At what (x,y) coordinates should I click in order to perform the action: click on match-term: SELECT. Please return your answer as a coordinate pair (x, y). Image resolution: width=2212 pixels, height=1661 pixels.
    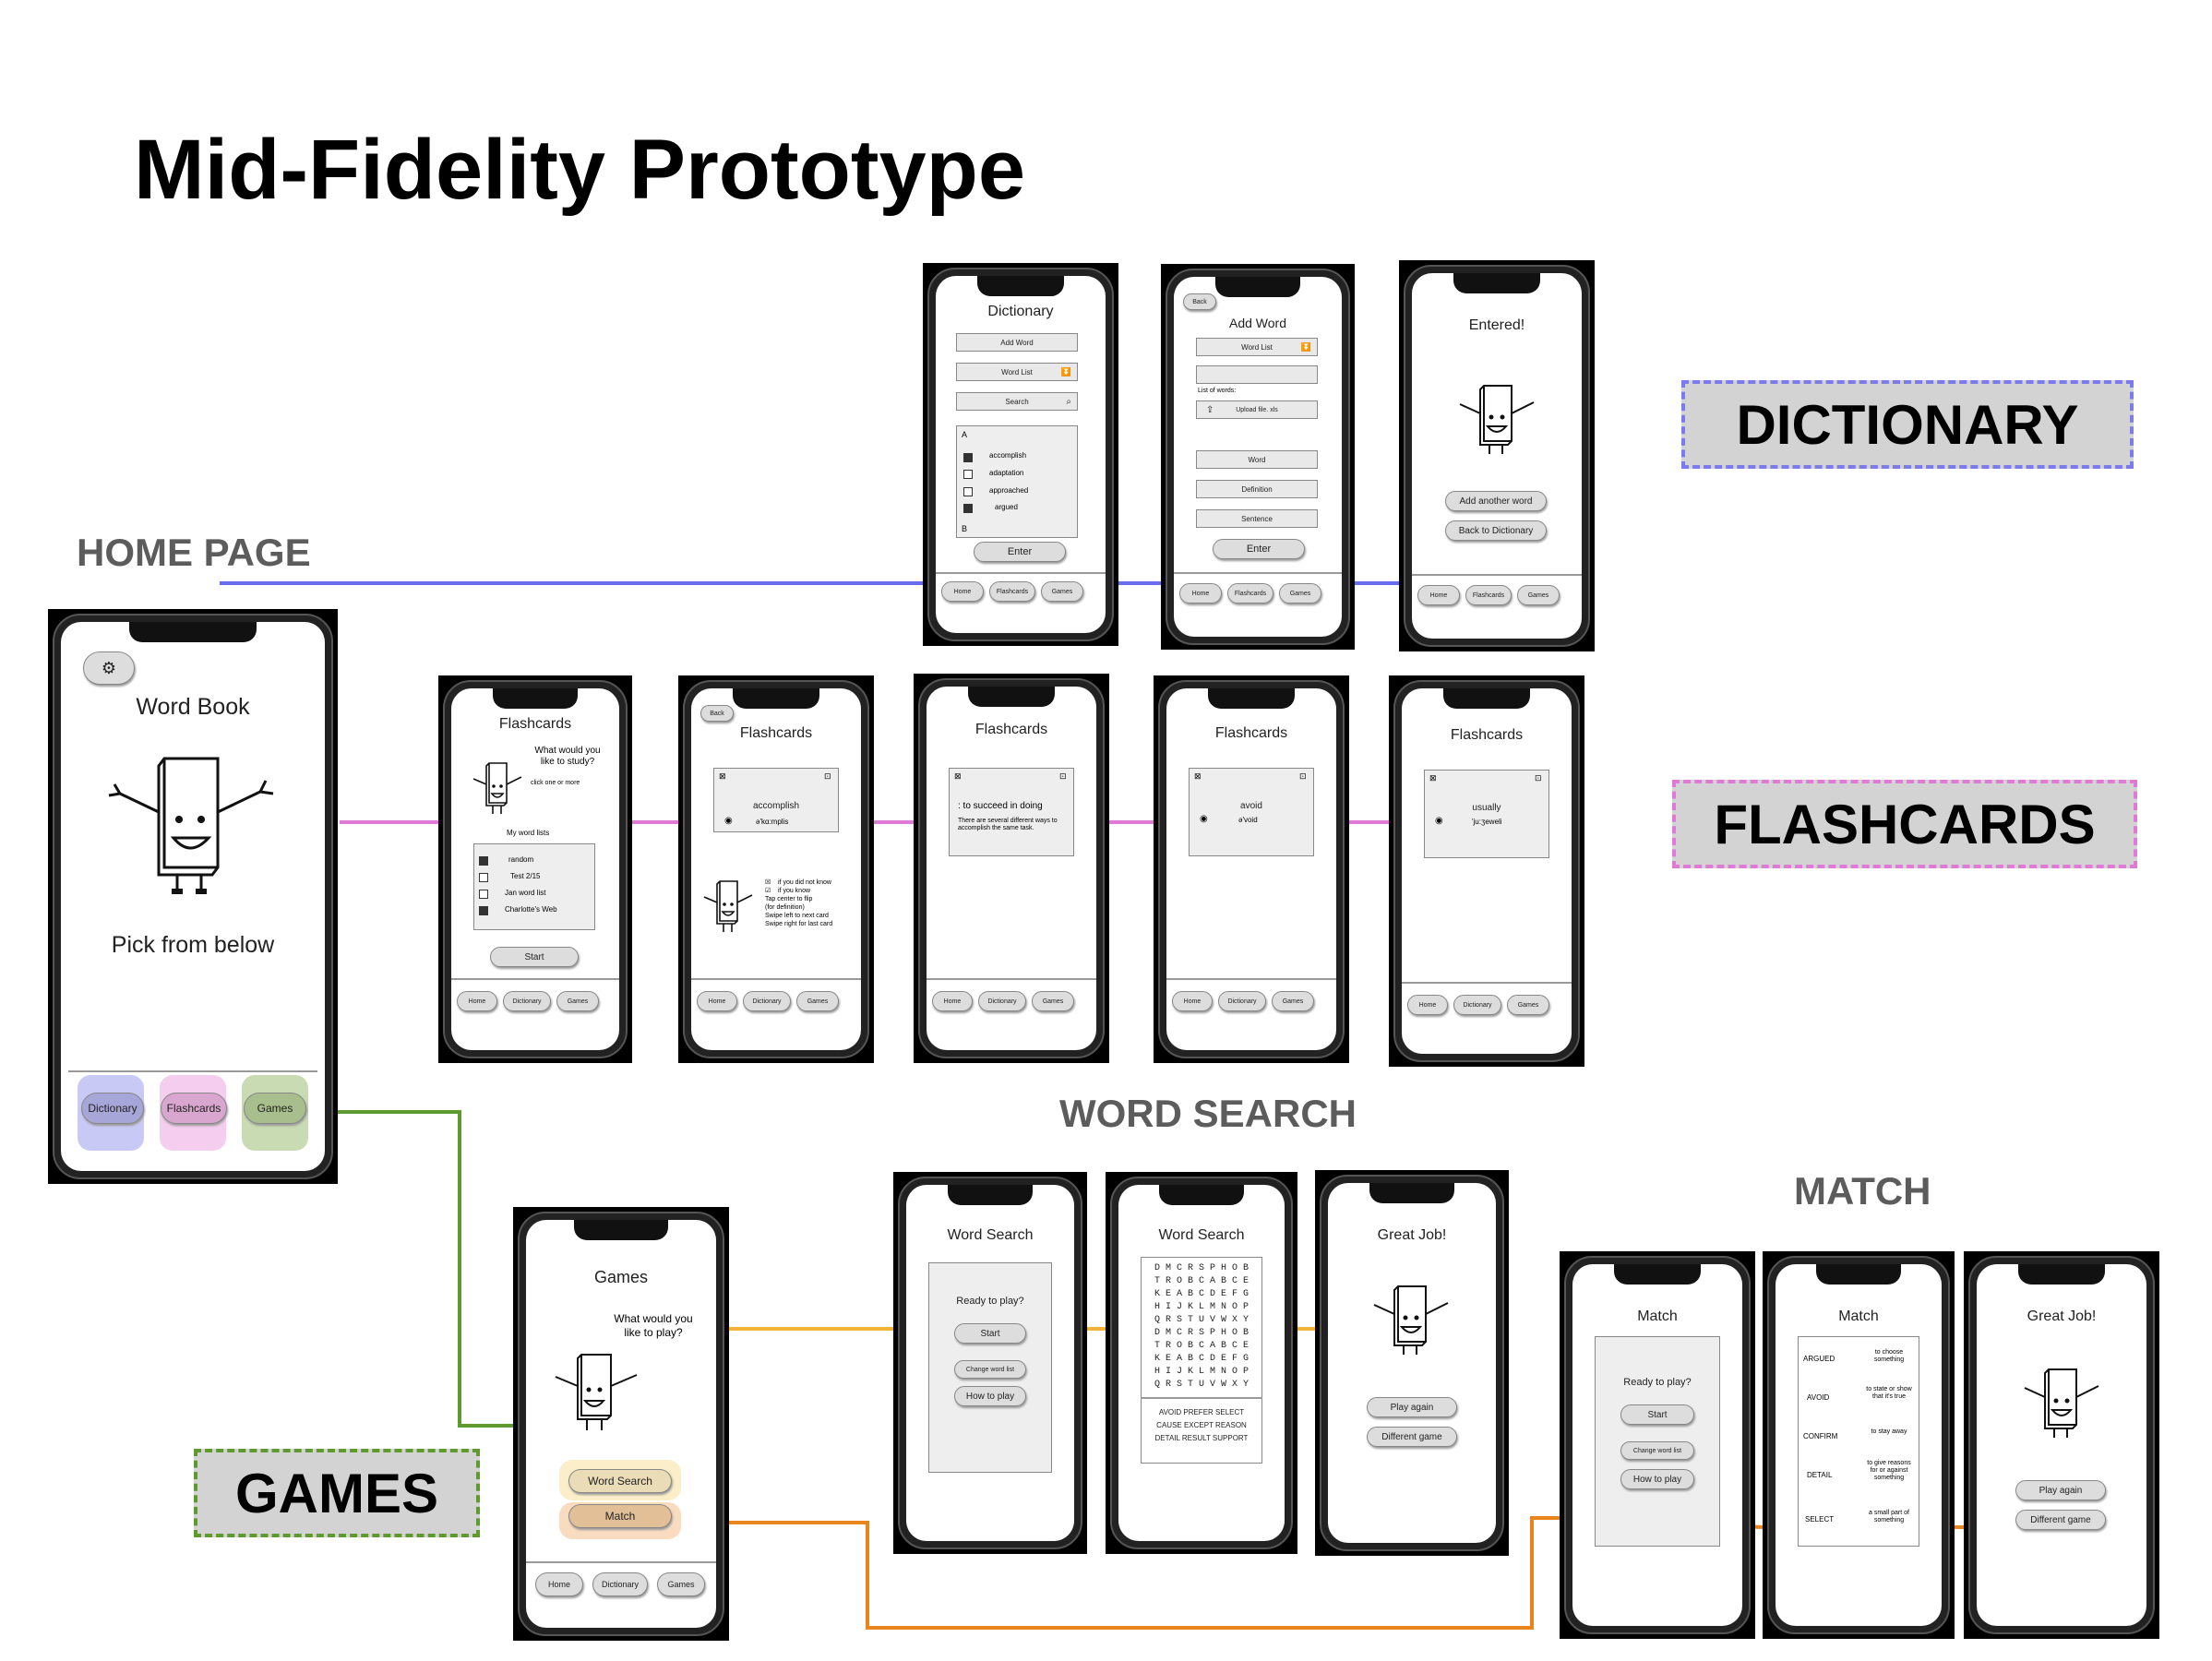
    Looking at the image, I should click on (1819, 1519).